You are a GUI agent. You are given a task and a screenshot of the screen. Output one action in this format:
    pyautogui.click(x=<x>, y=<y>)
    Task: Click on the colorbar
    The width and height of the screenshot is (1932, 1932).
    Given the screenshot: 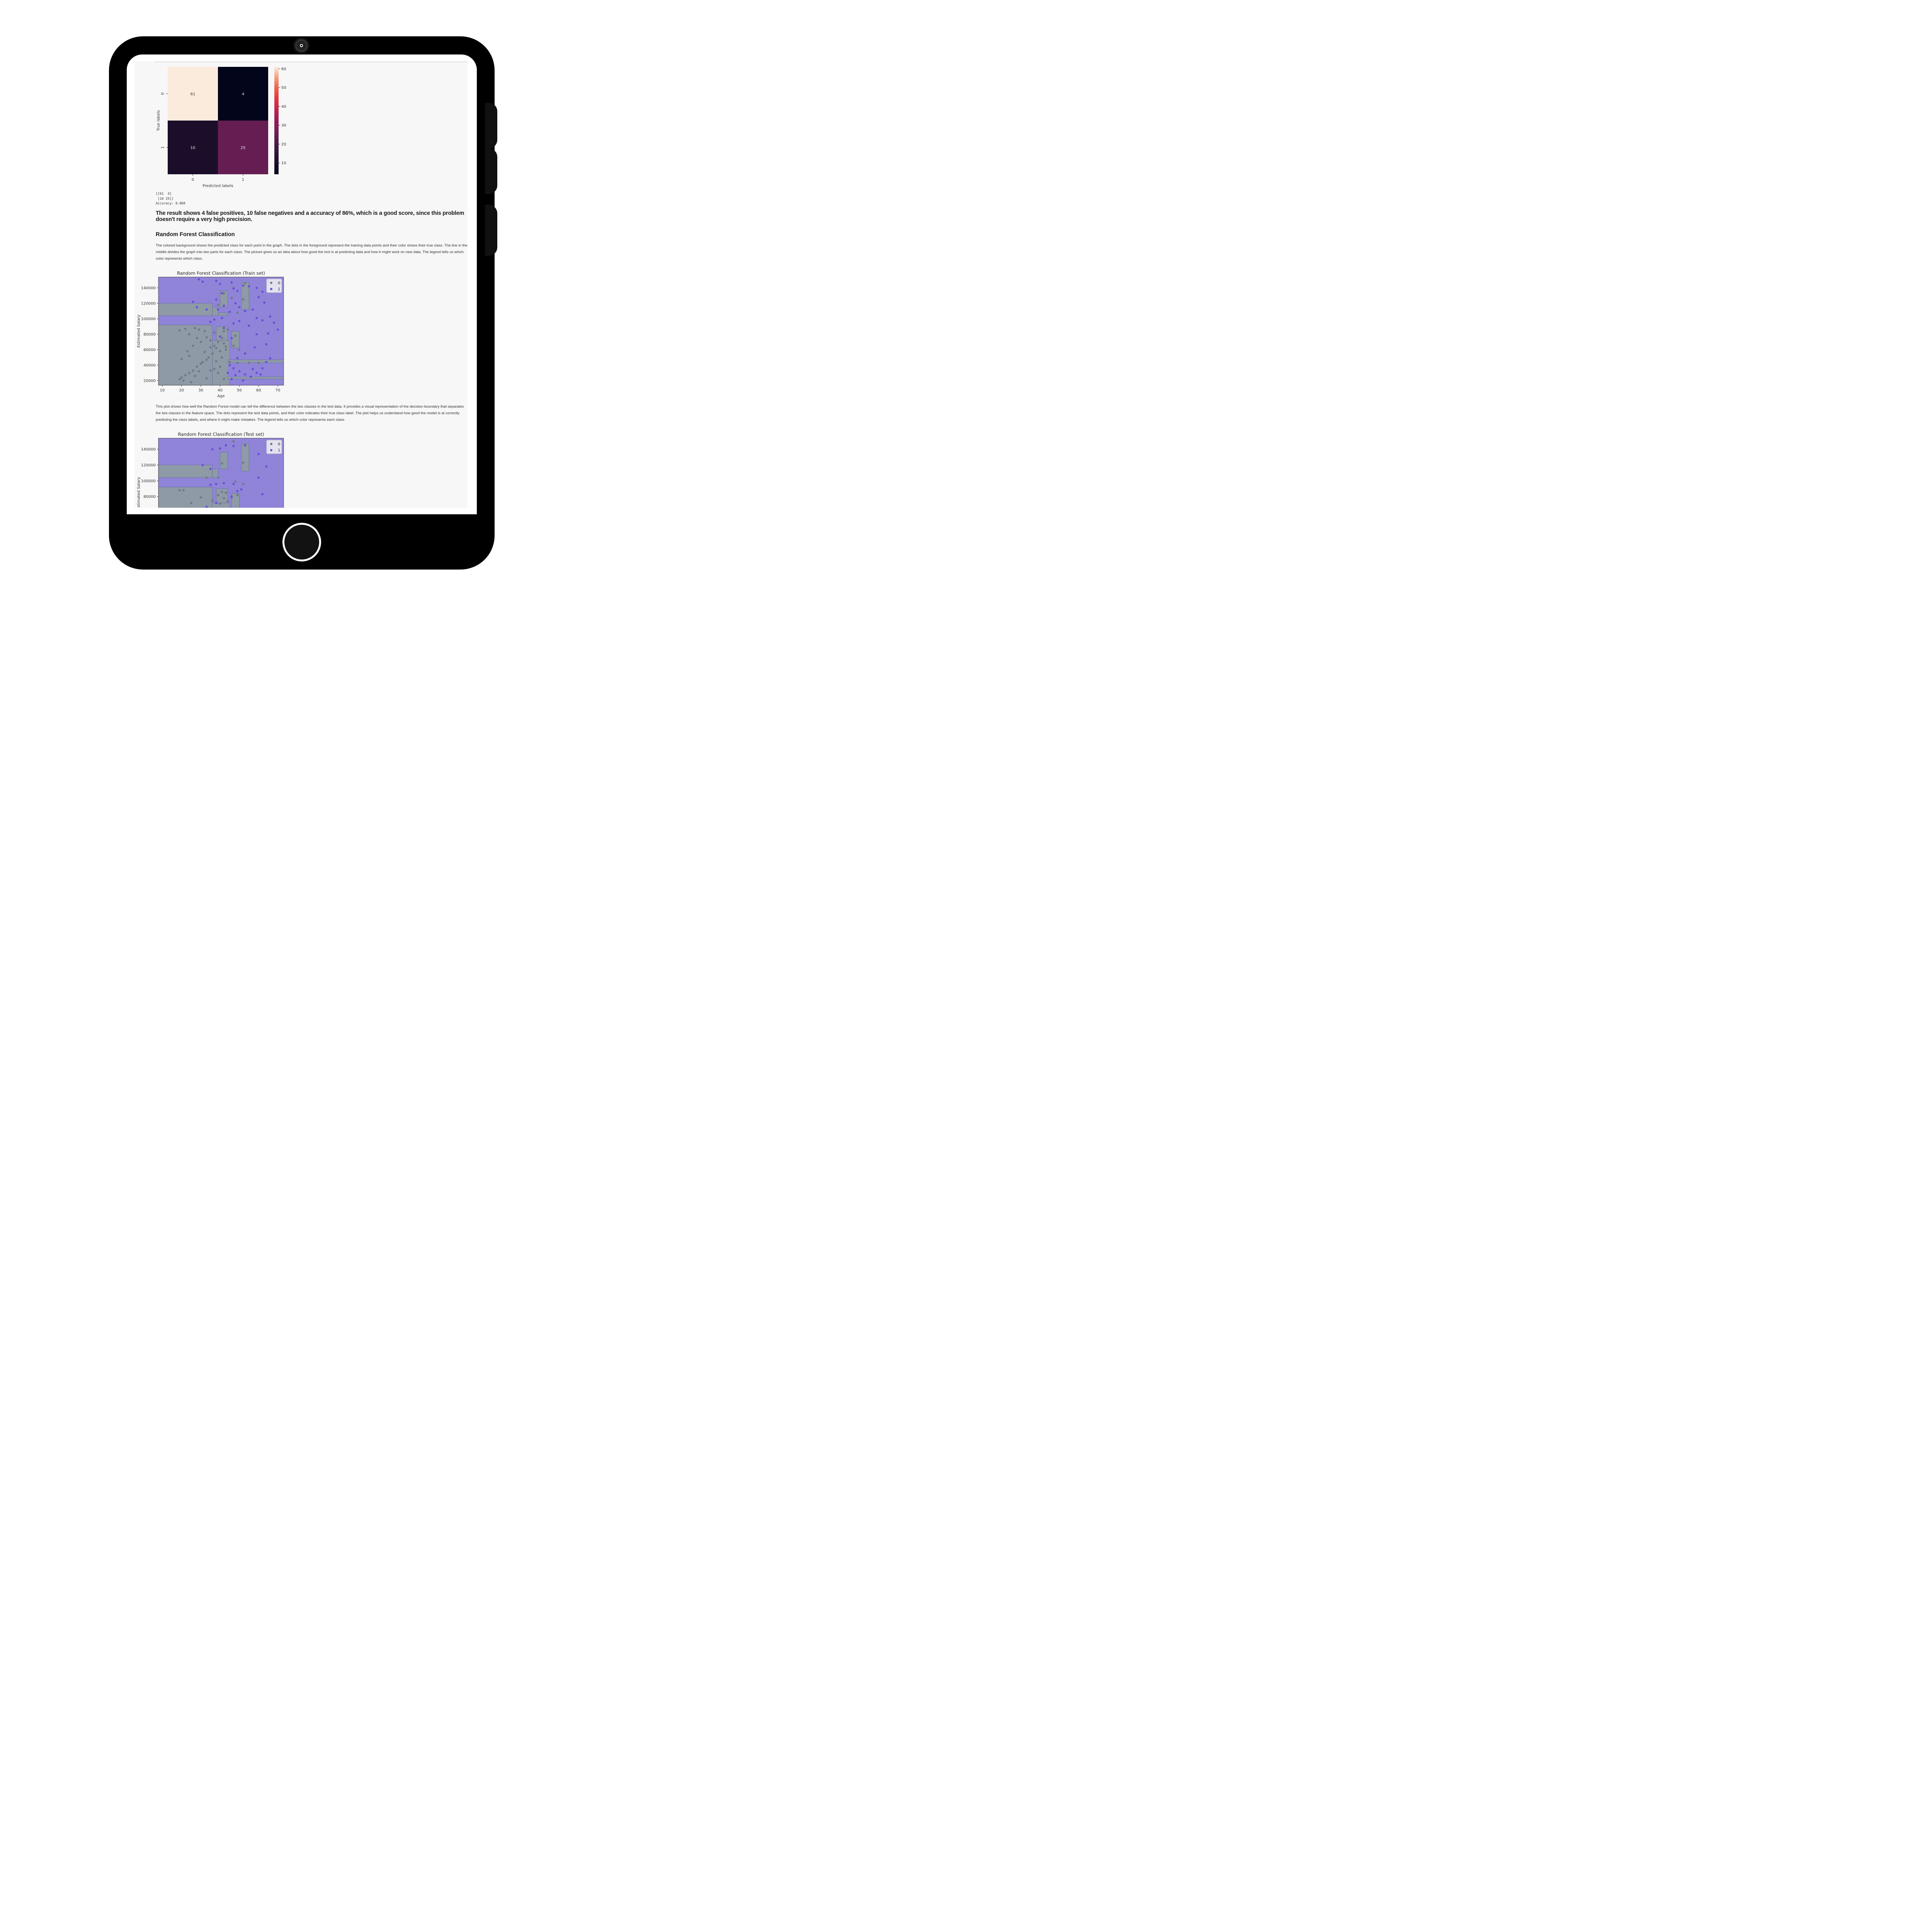 What is the action you would take?
    pyautogui.click(x=276, y=120)
    